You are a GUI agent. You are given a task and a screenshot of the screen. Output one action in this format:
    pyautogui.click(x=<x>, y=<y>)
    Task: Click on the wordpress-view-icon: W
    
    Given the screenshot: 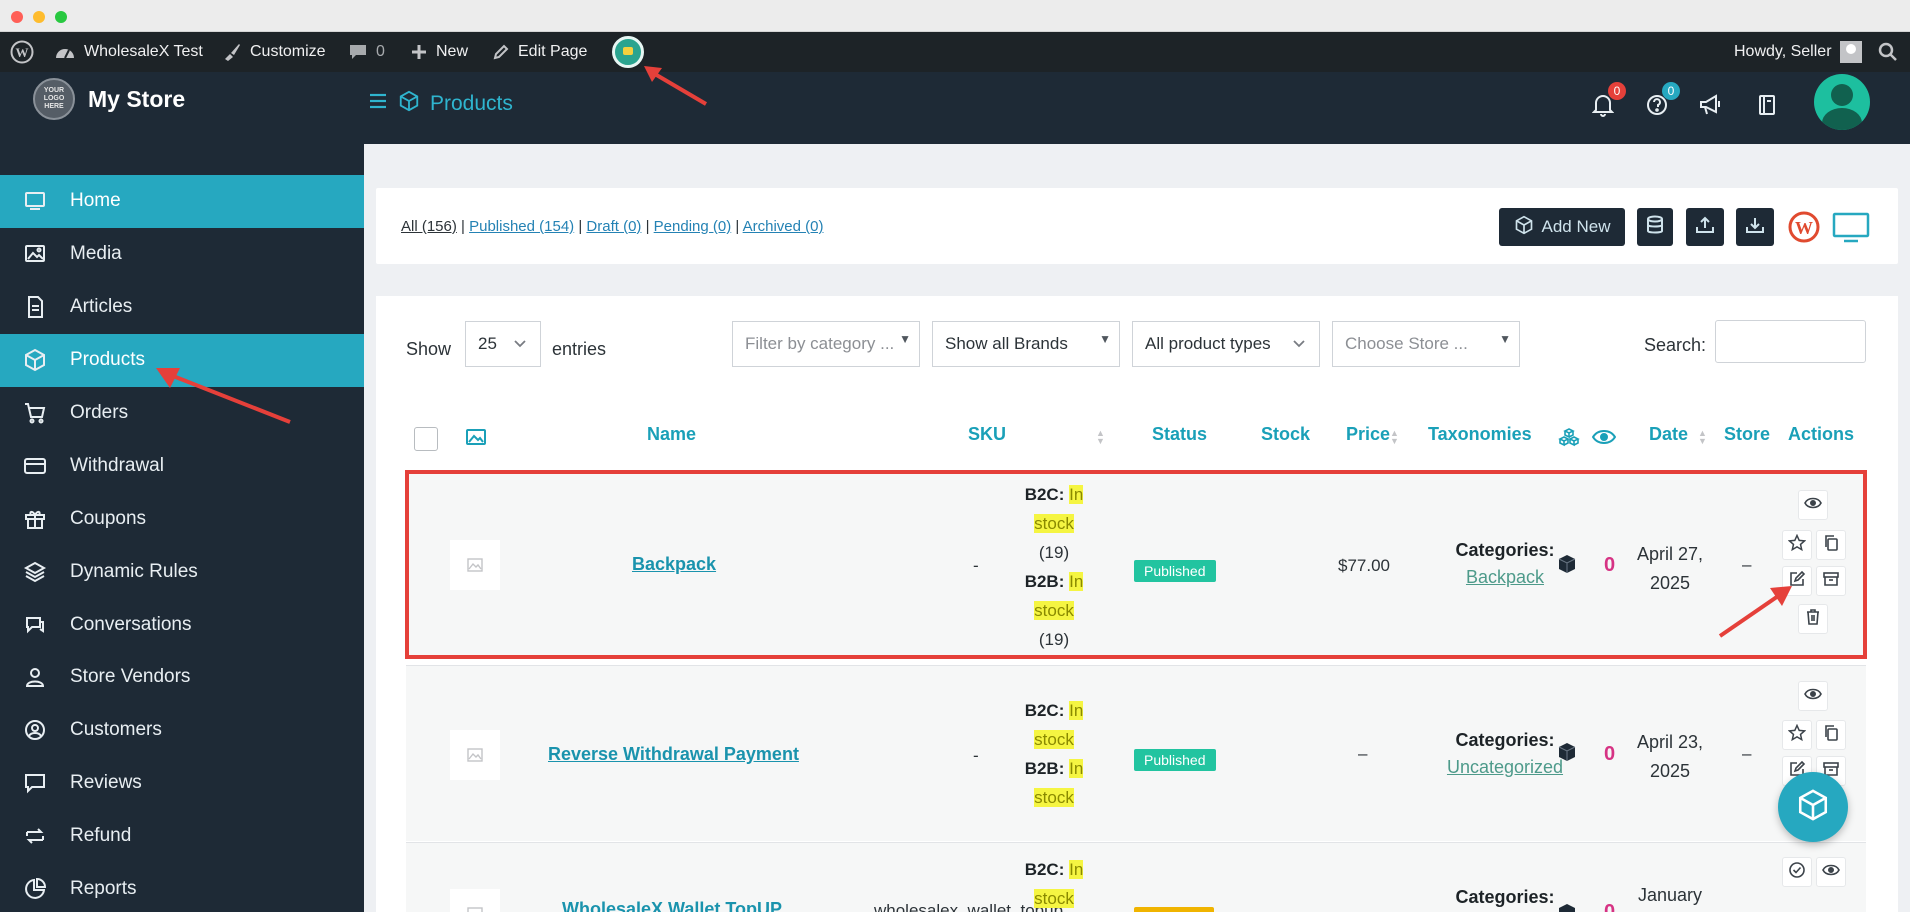 What is the action you would take?
    pyautogui.click(x=1804, y=229)
    